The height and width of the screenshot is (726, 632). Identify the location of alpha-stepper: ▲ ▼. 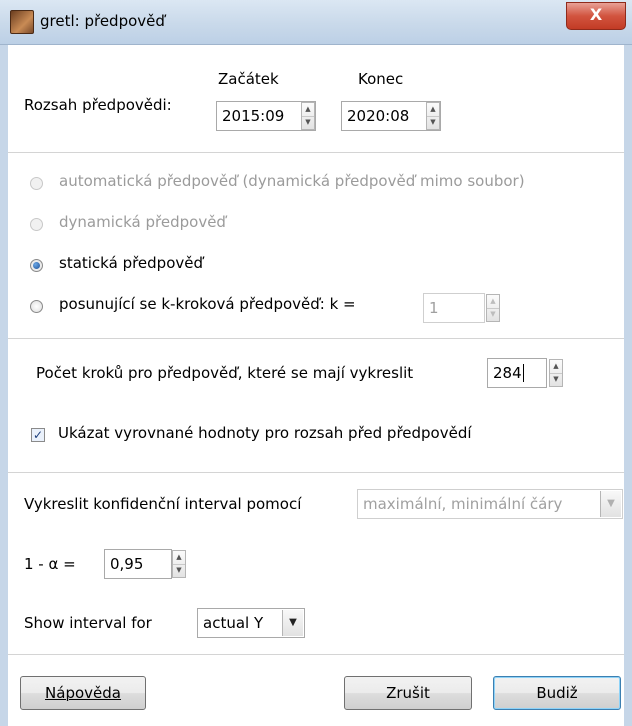
(179, 564).